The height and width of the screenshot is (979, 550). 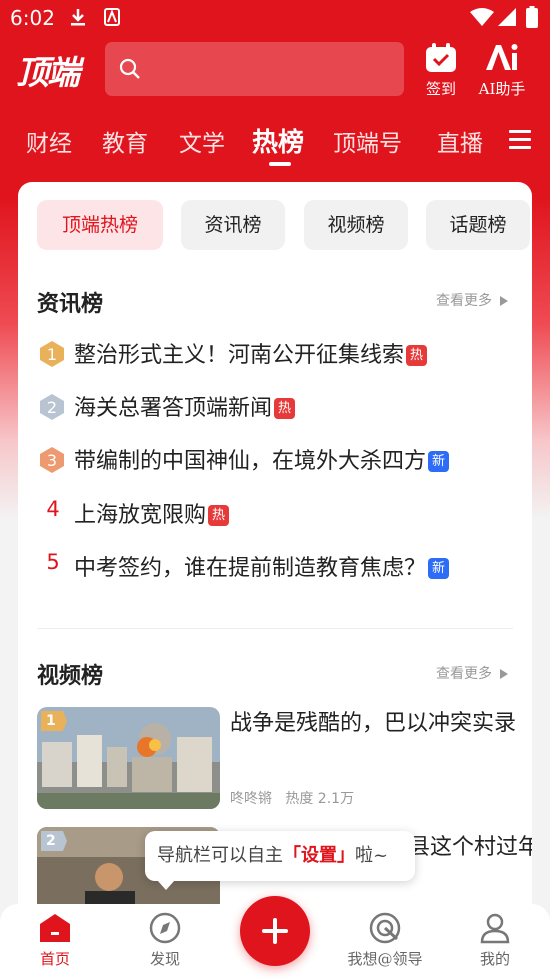 What do you see at coordinates (185, 406) in the screenshot?
I see `news-title: 海关总署答顶端新闻热` at bounding box center [185, 406].